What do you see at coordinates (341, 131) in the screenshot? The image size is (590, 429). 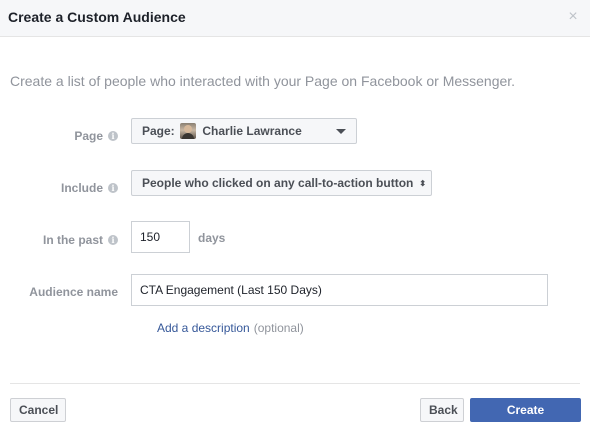 I see `chevron-down-icon` at bounding box center [341, 131].